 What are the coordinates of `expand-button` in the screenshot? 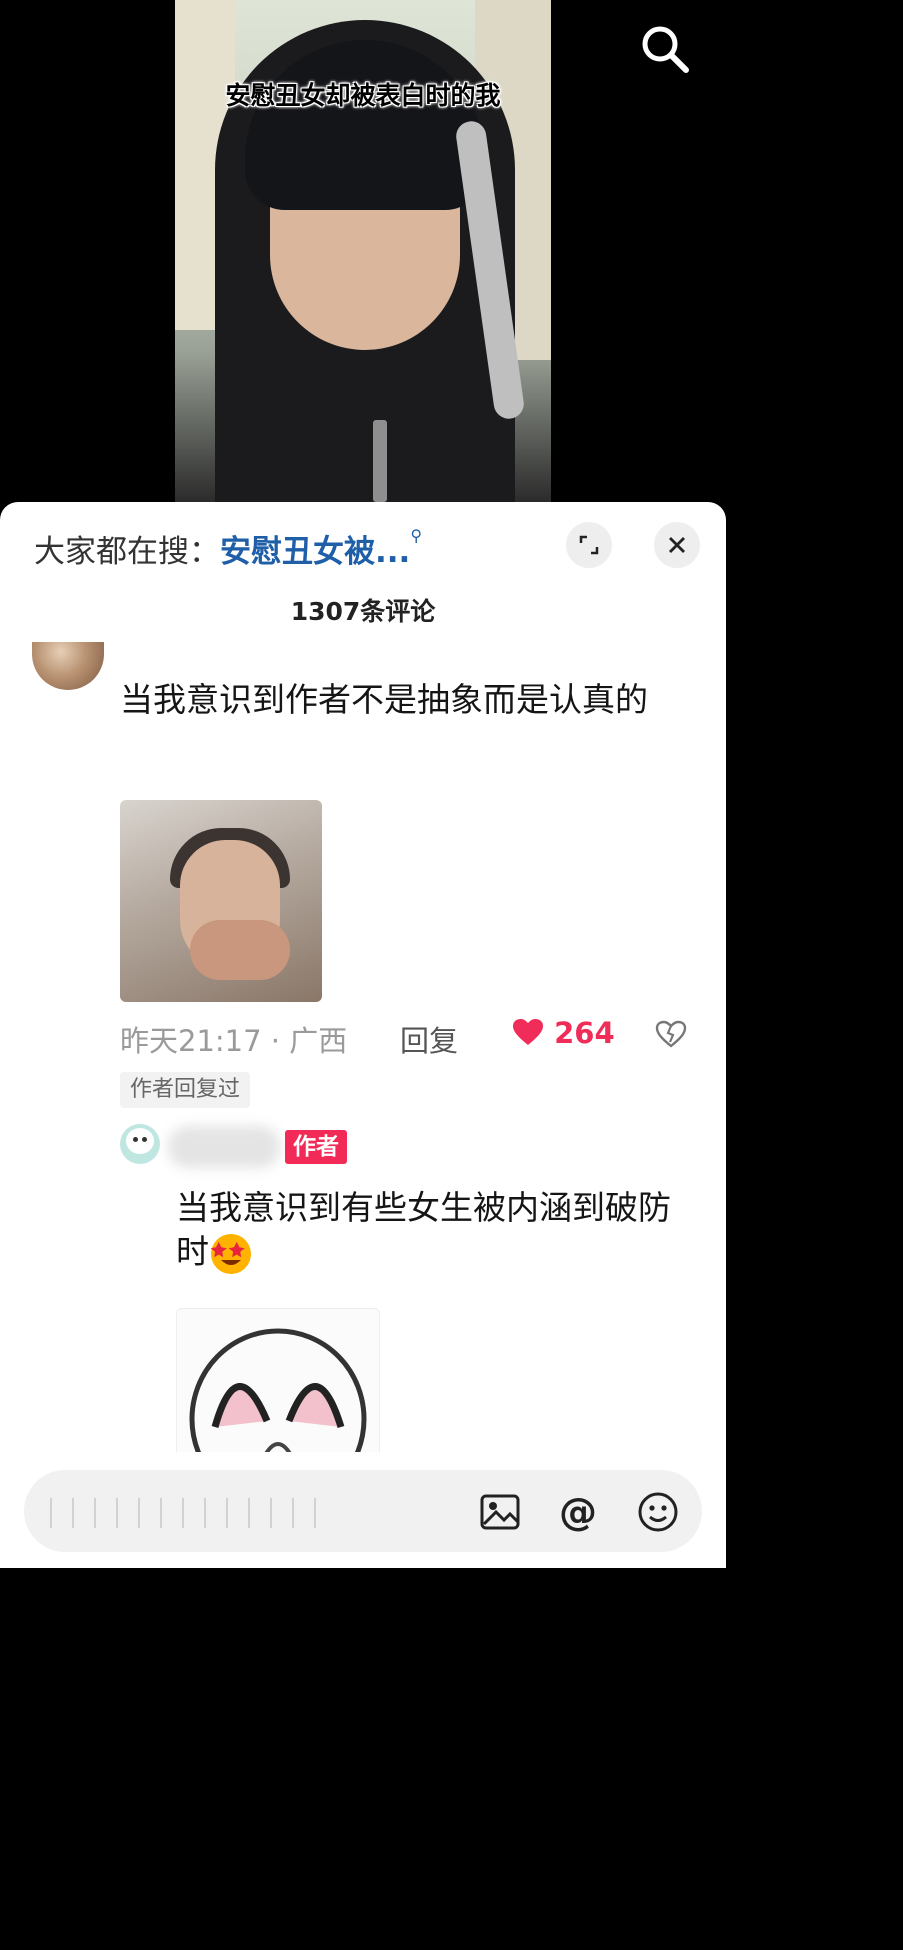 It's located at (589, 545).